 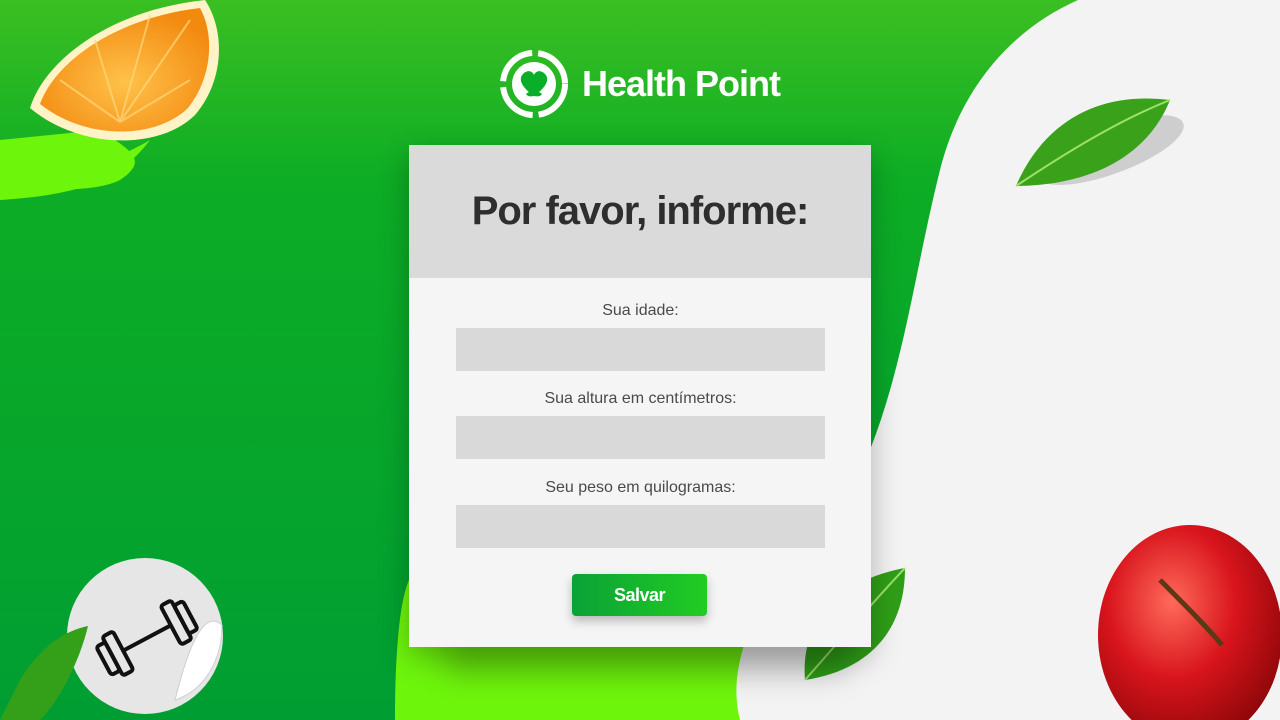 I want to click on age-label: Sua idade:, so click(x=640, y=310).